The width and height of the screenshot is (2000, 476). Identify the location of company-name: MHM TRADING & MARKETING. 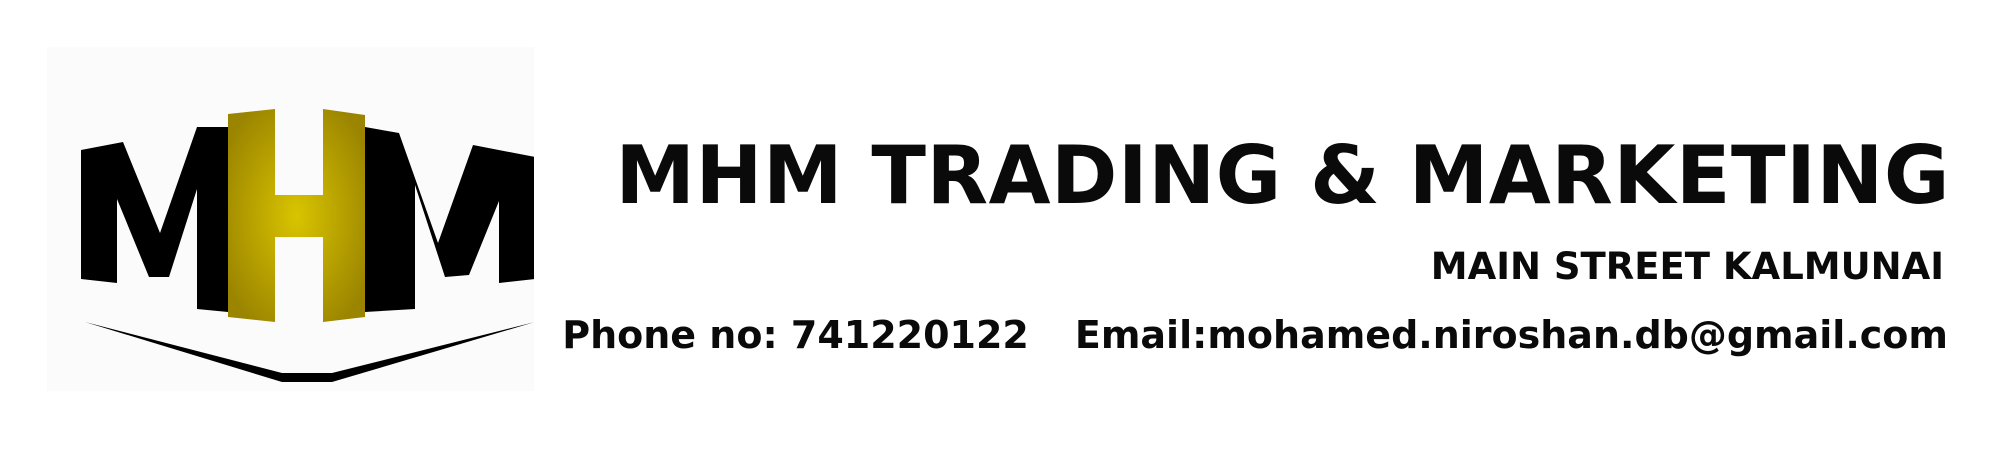
(1282, 175).